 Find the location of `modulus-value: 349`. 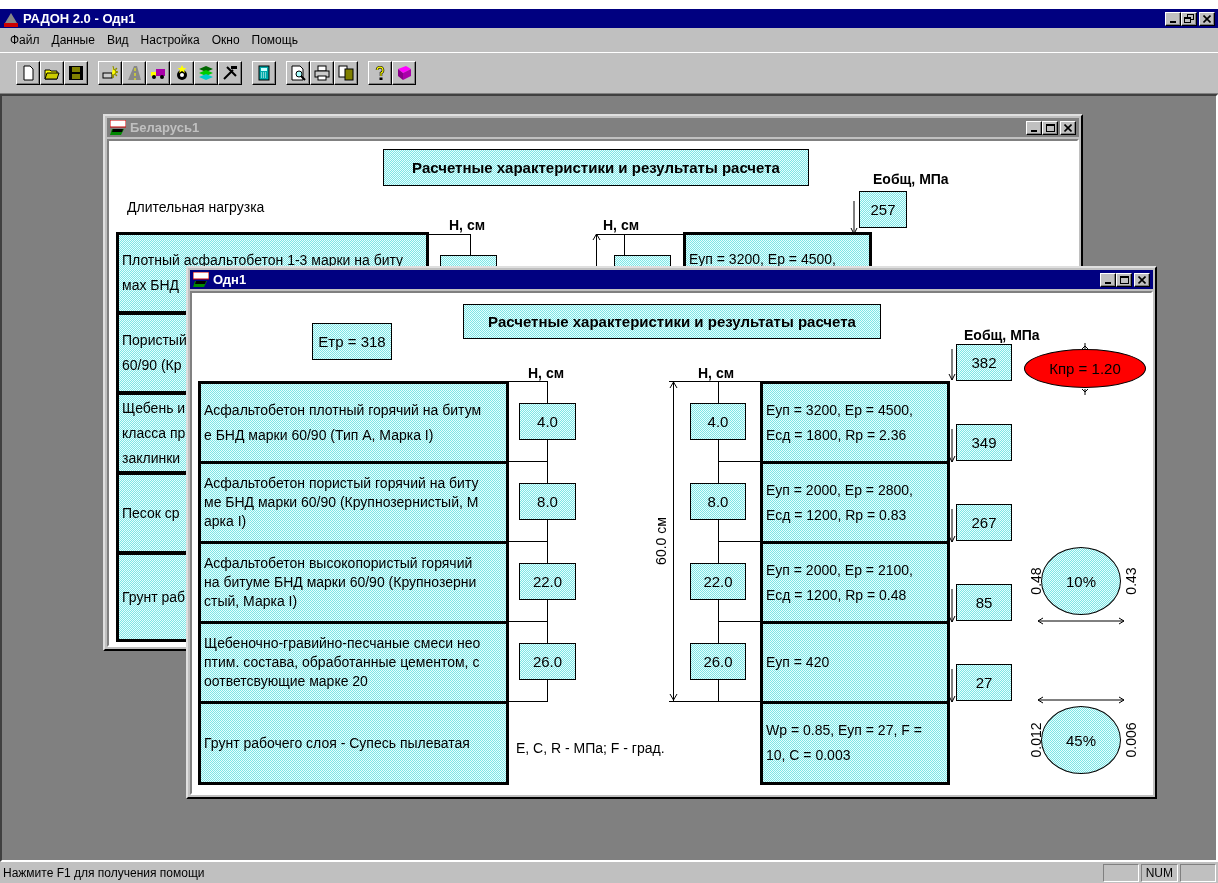

modulus-value: 349 is located at coordinates (984, 442).